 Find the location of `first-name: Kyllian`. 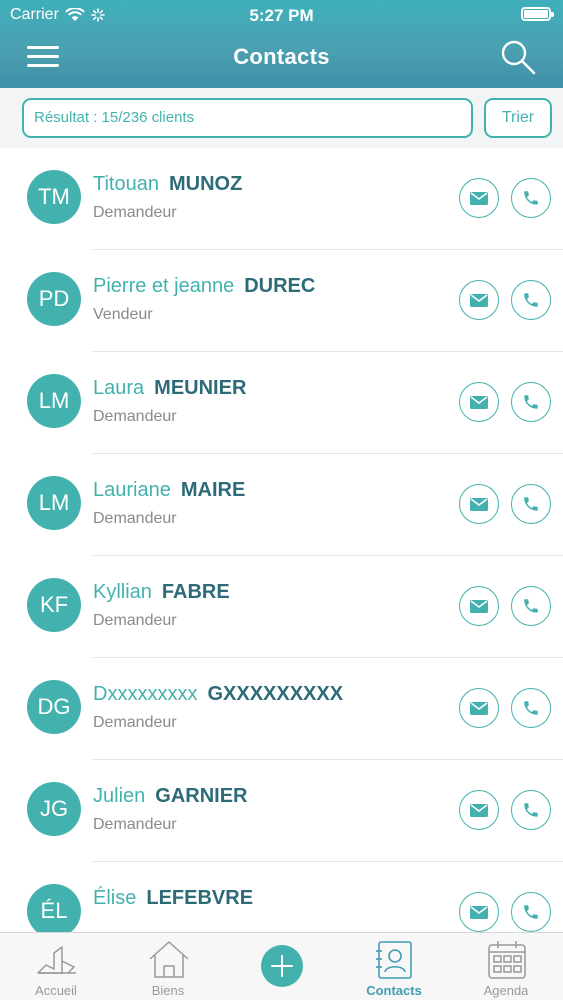

first-name: Kyllian is located at coordinates (122, 592).